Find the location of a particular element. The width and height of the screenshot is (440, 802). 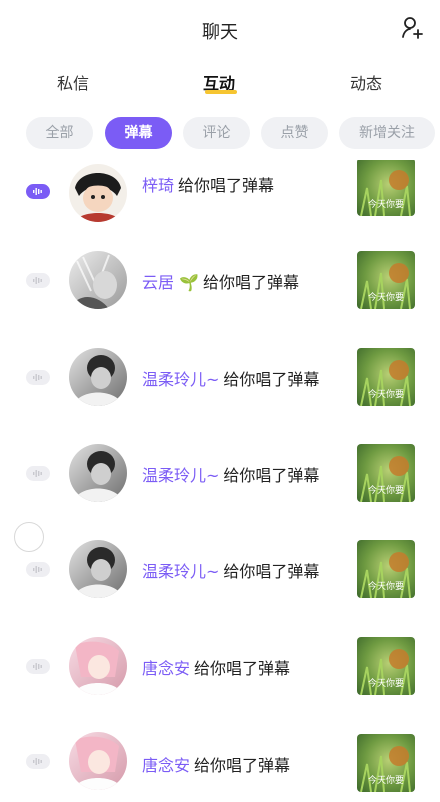

filter-chips: 全部 弹幕 评论 点赞 新增关注 is located at coordinates (220, 134).